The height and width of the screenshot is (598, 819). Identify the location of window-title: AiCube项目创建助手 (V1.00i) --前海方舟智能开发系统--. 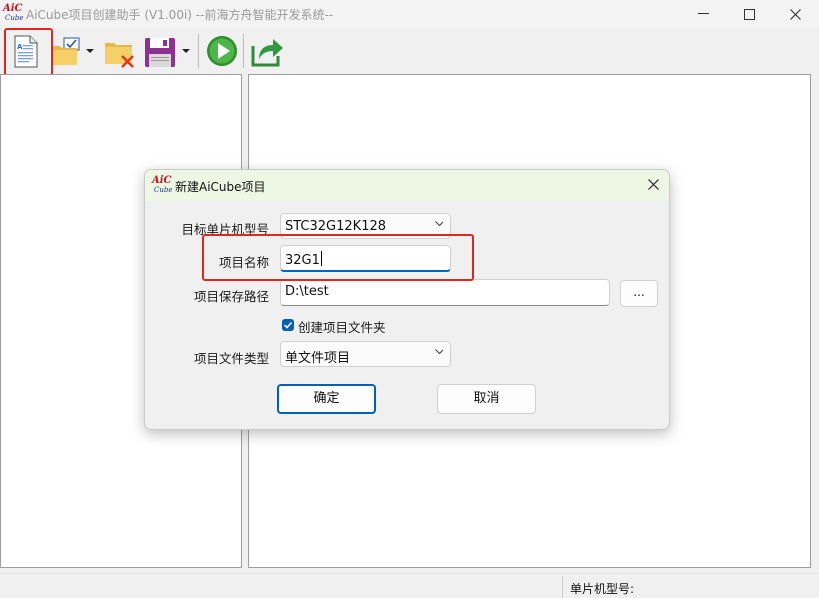
(180, 15).